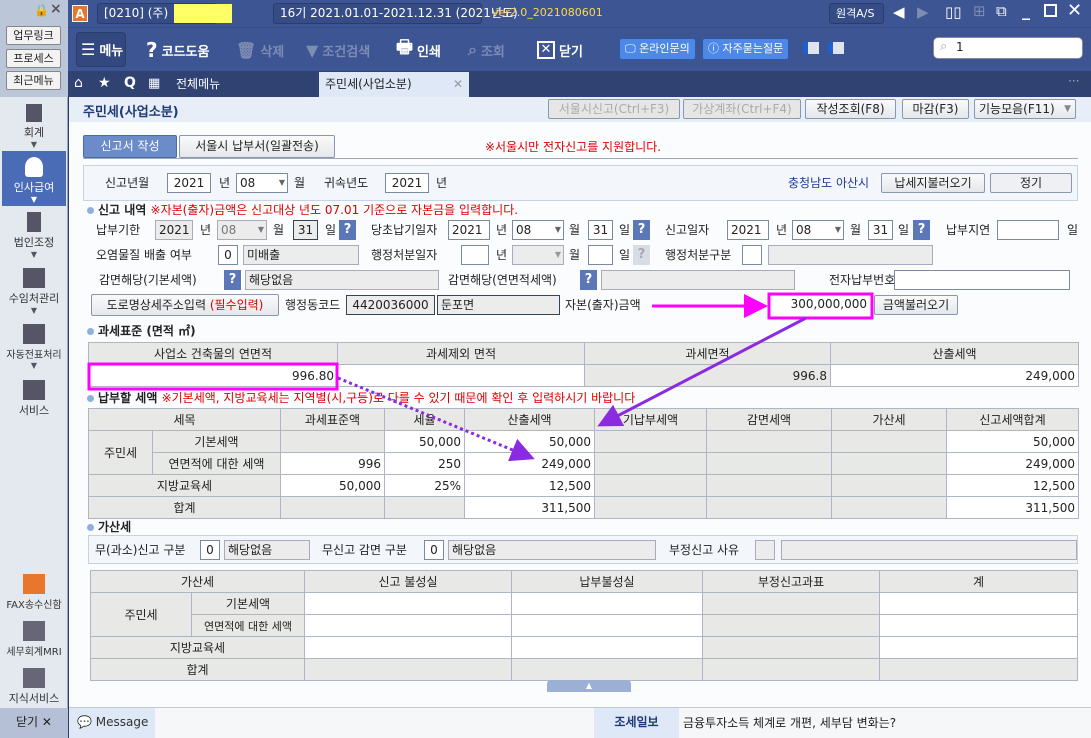 This screenshot has height=738, width=1091. I want to click on collapse-panel-button: ▲, so click(589, 686).